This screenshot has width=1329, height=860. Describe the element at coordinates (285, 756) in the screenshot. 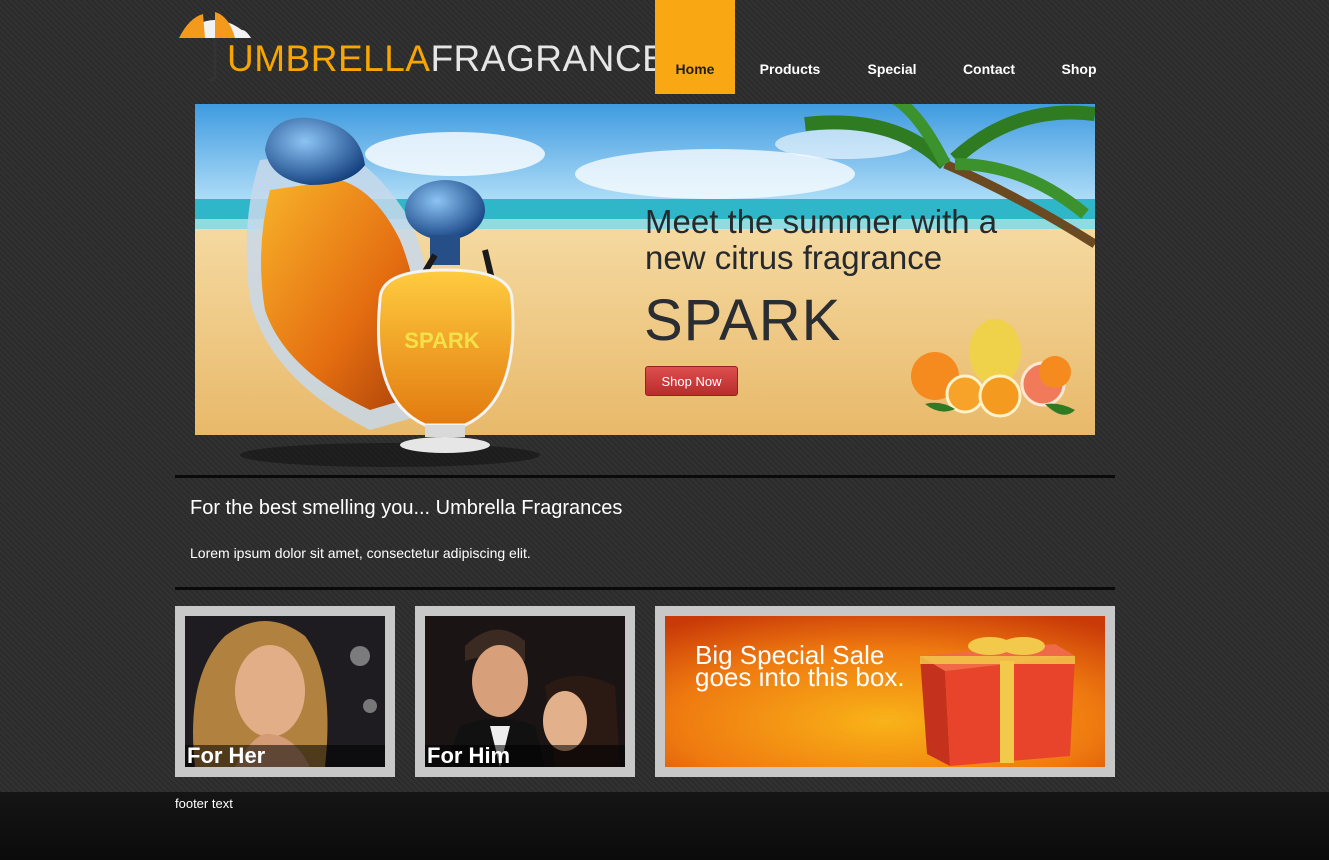

I see `for-her-caption: For Her` at that location.